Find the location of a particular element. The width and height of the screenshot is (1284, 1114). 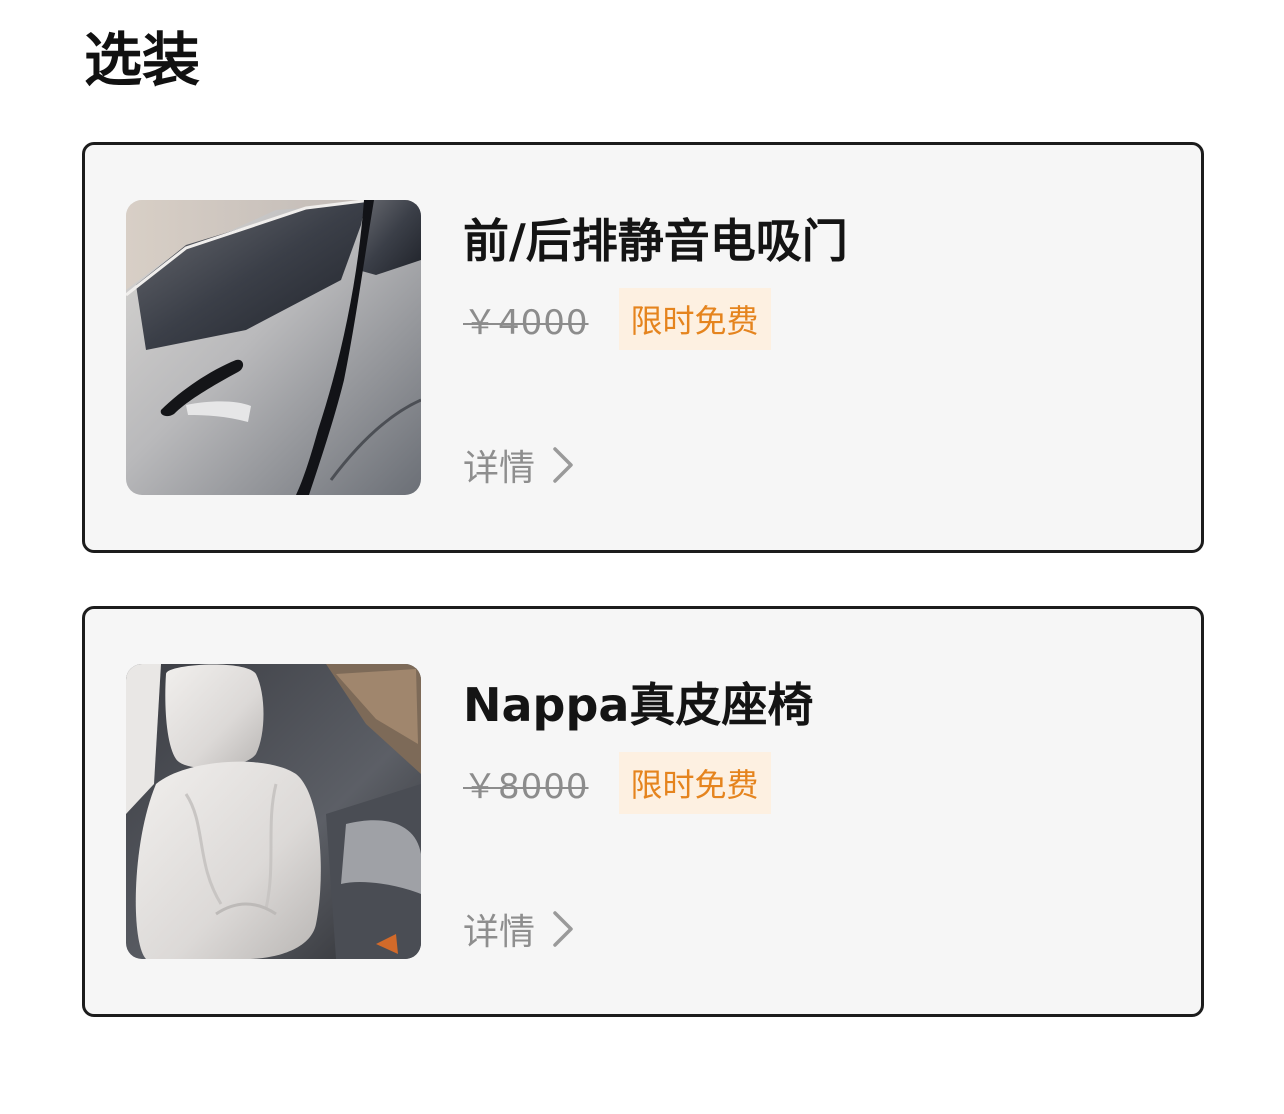

option-name: Nappa真皮座椅 is located at coordinates (638, 705).